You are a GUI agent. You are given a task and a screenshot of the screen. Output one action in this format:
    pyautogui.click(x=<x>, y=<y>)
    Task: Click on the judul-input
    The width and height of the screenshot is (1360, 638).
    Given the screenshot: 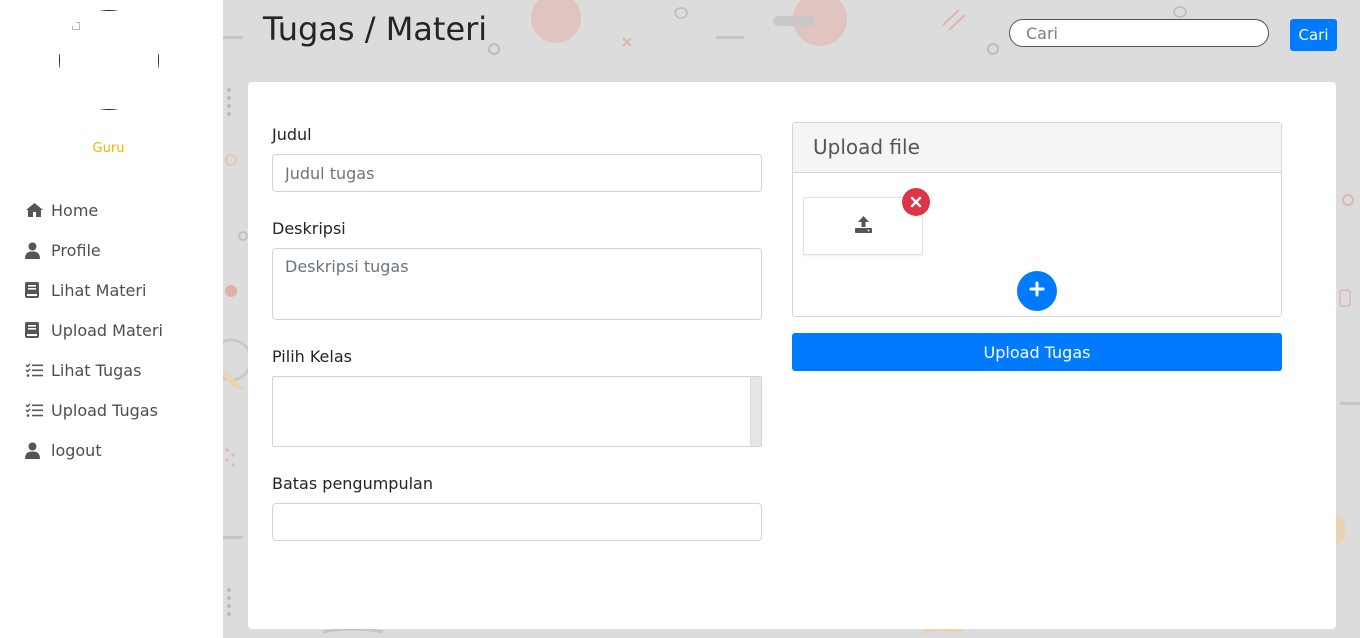 What is the action you would take?
    pyautogui.click(x=517, y=173)
    